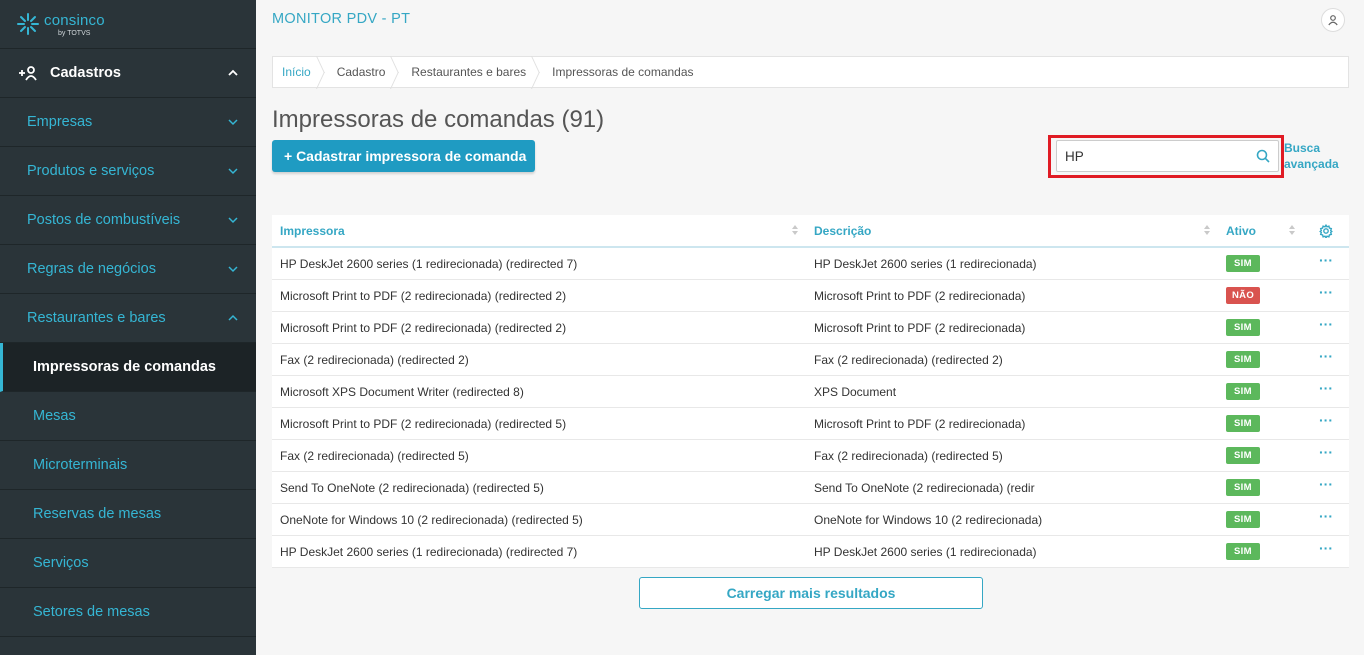 This screenshot has height=655, width=1364. I want to click on sidebar-subitem-label: Mesas, so click(54, 416).